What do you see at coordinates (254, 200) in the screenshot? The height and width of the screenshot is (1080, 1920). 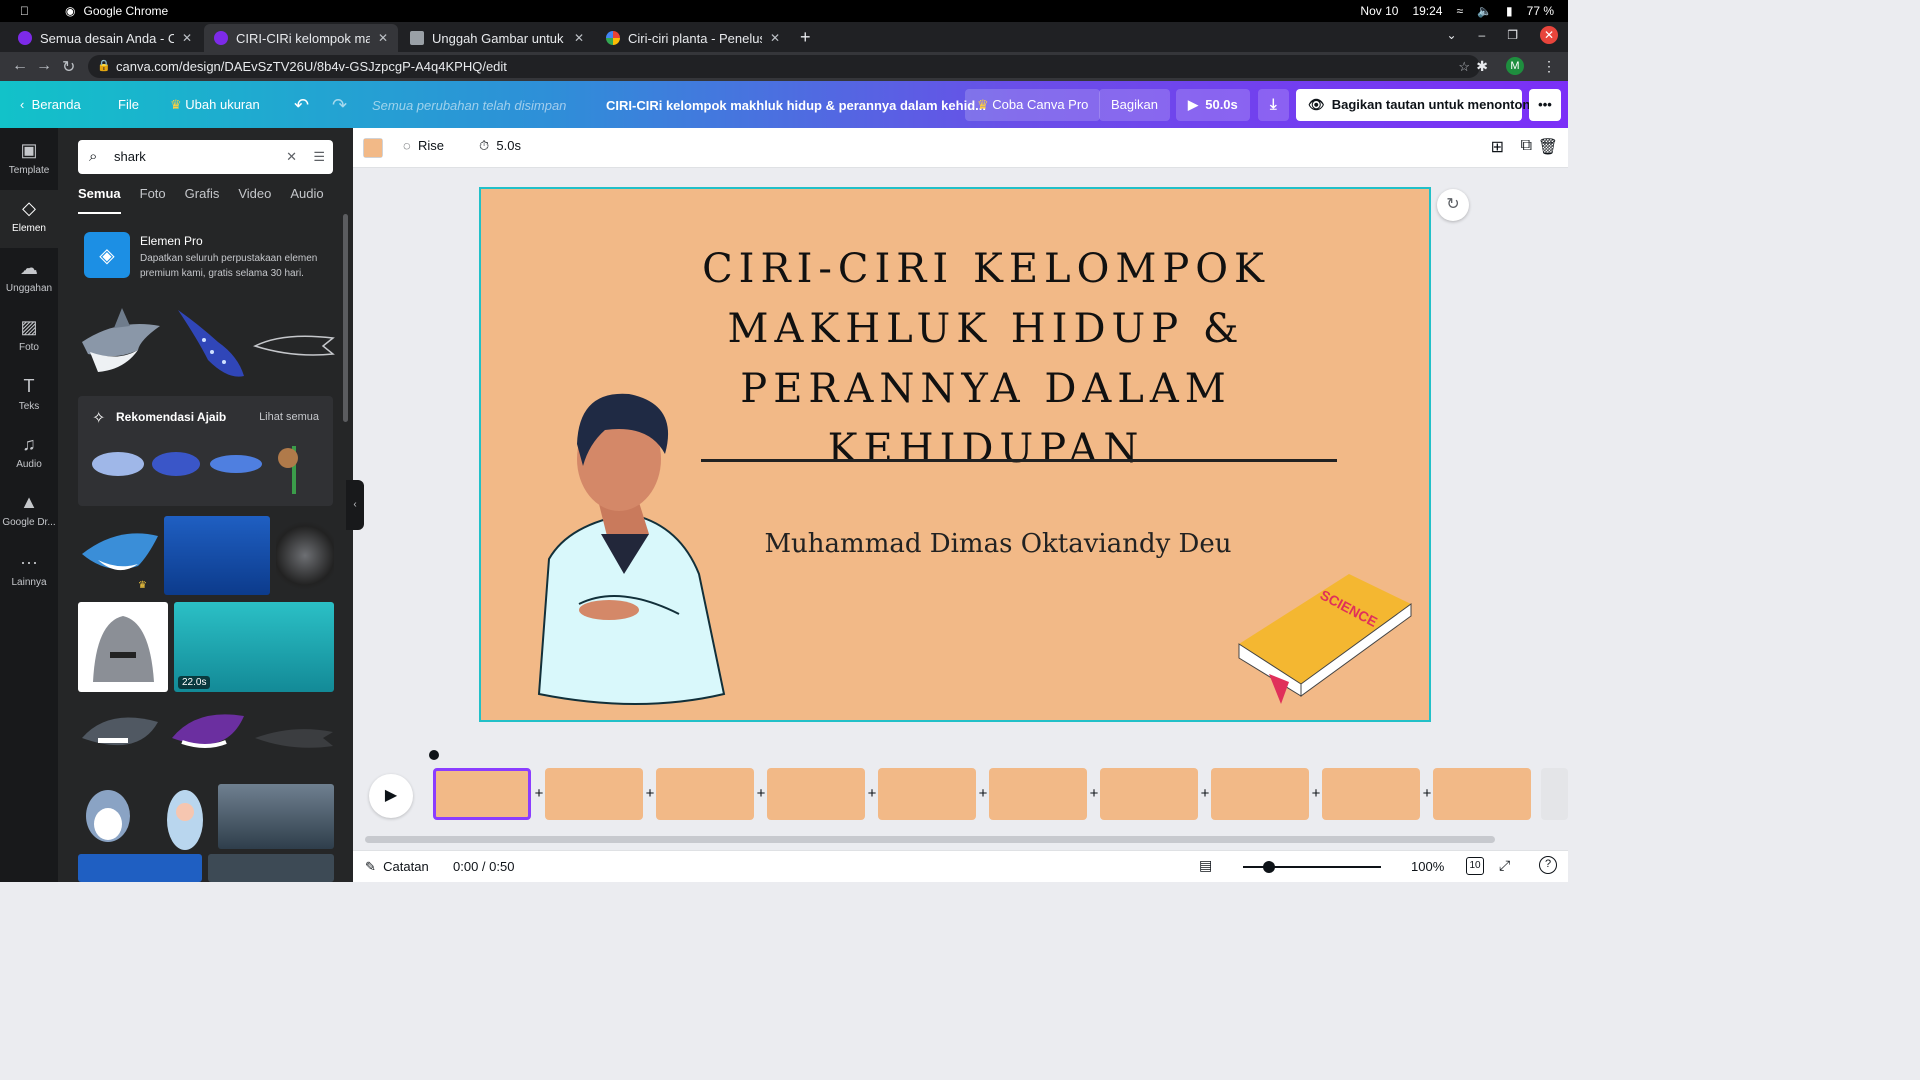 I see `tab-videos: Video` at bounding box center [254, 200].